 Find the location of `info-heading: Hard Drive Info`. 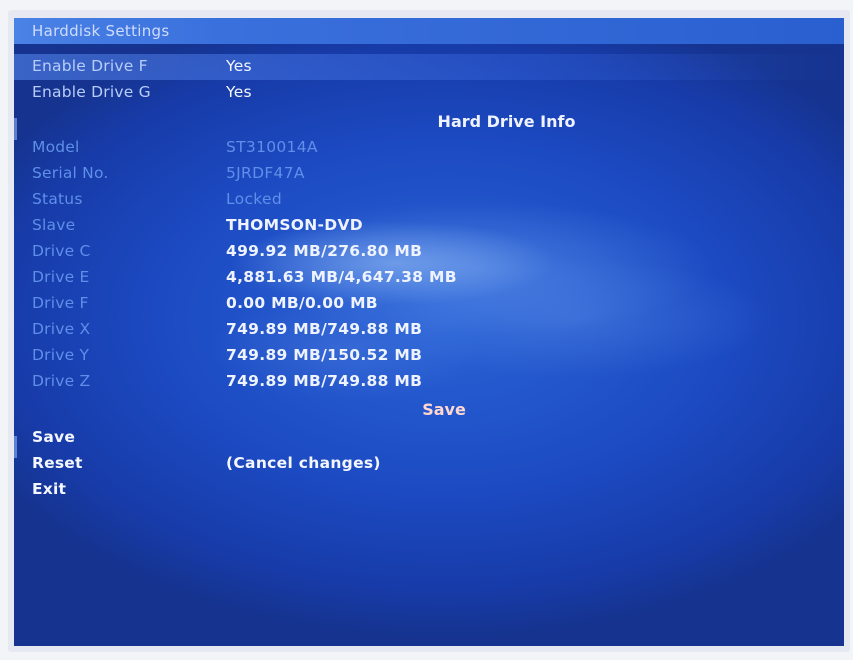

info-heading: Hard Drive Info is located at coordinates (506, 121).